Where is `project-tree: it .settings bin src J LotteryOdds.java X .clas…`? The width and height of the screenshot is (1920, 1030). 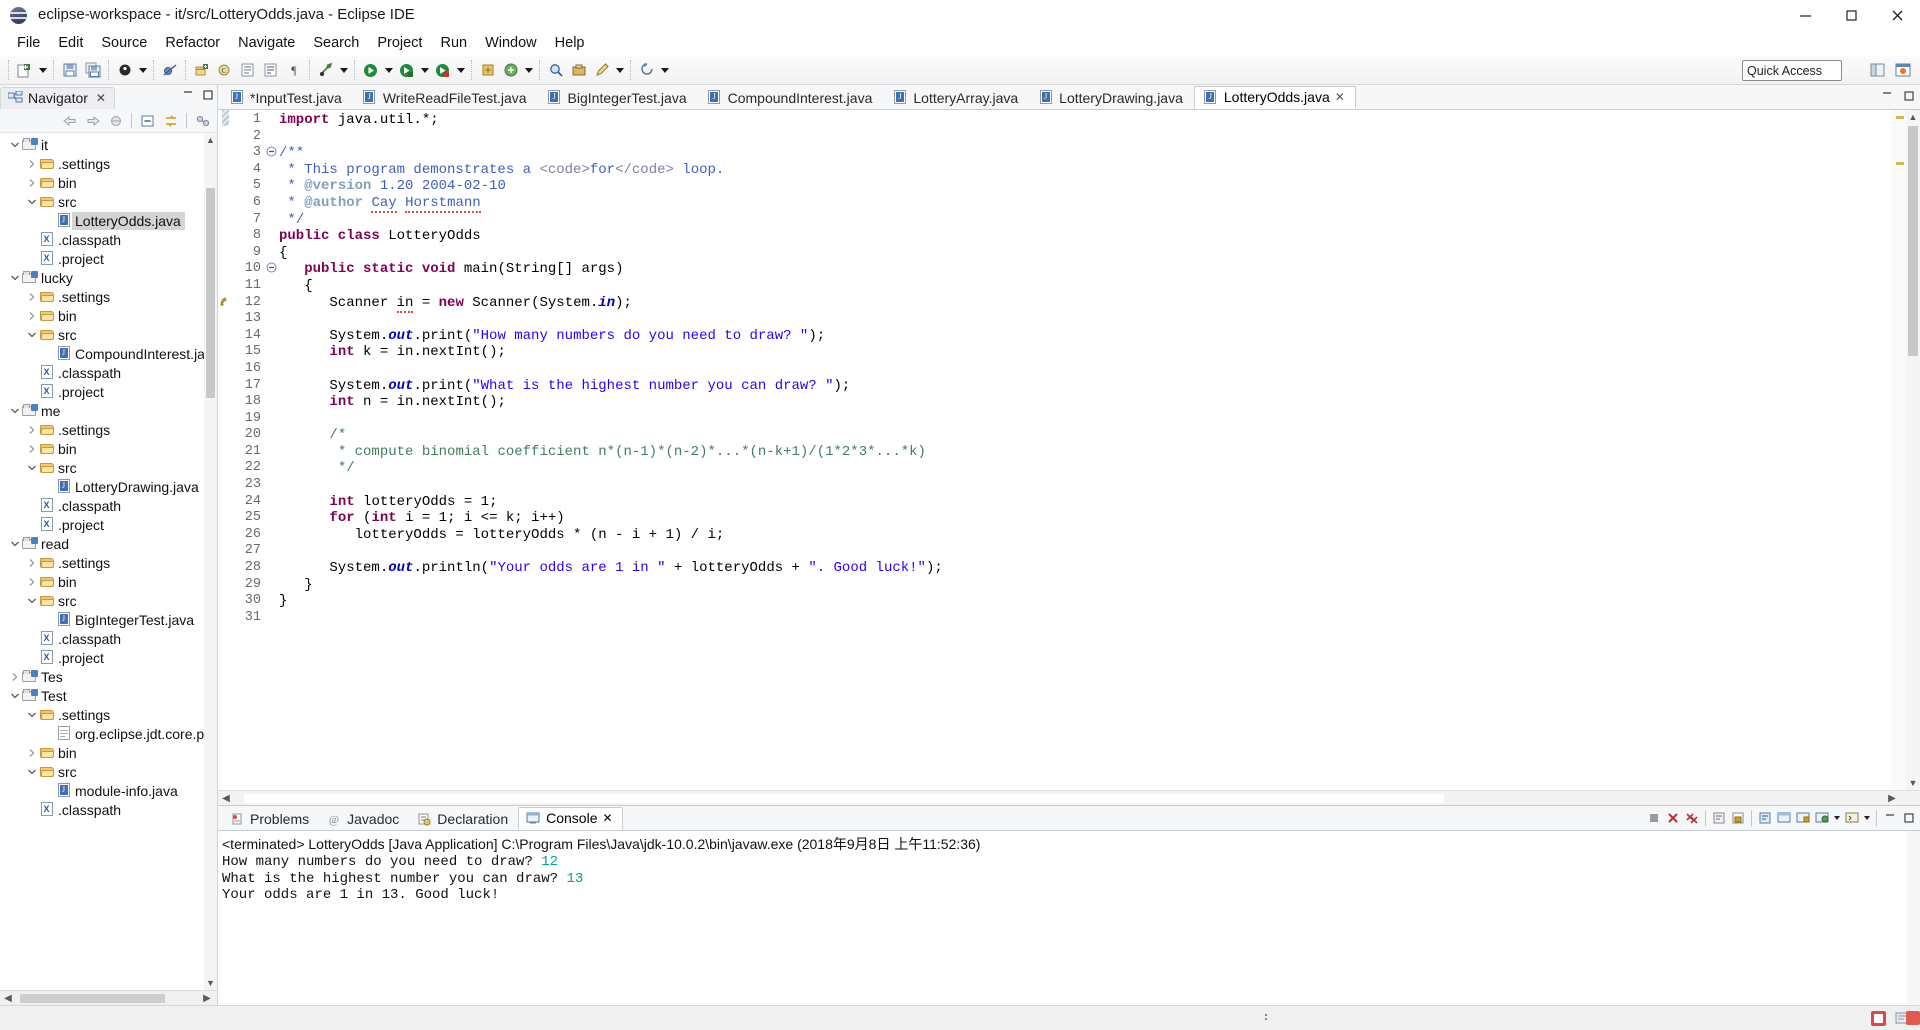 project-tree: it .settings bin src J LotteryOdds.java X .clas… is located at coordinates (108, 561).